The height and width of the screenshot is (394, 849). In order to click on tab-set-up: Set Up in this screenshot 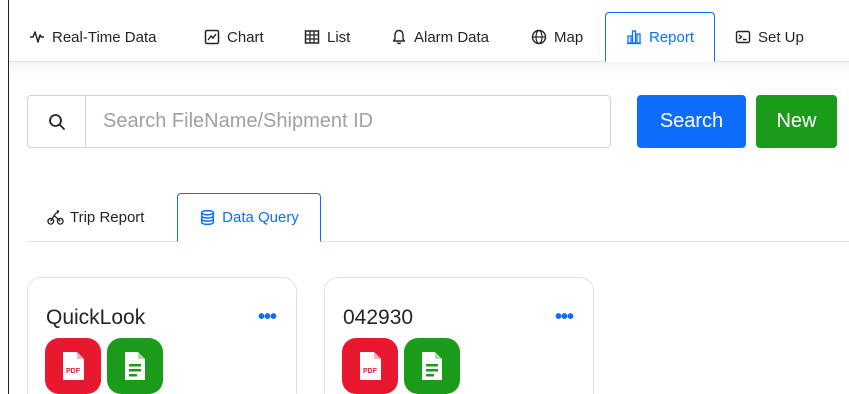, I will do `click(769, 37)`.